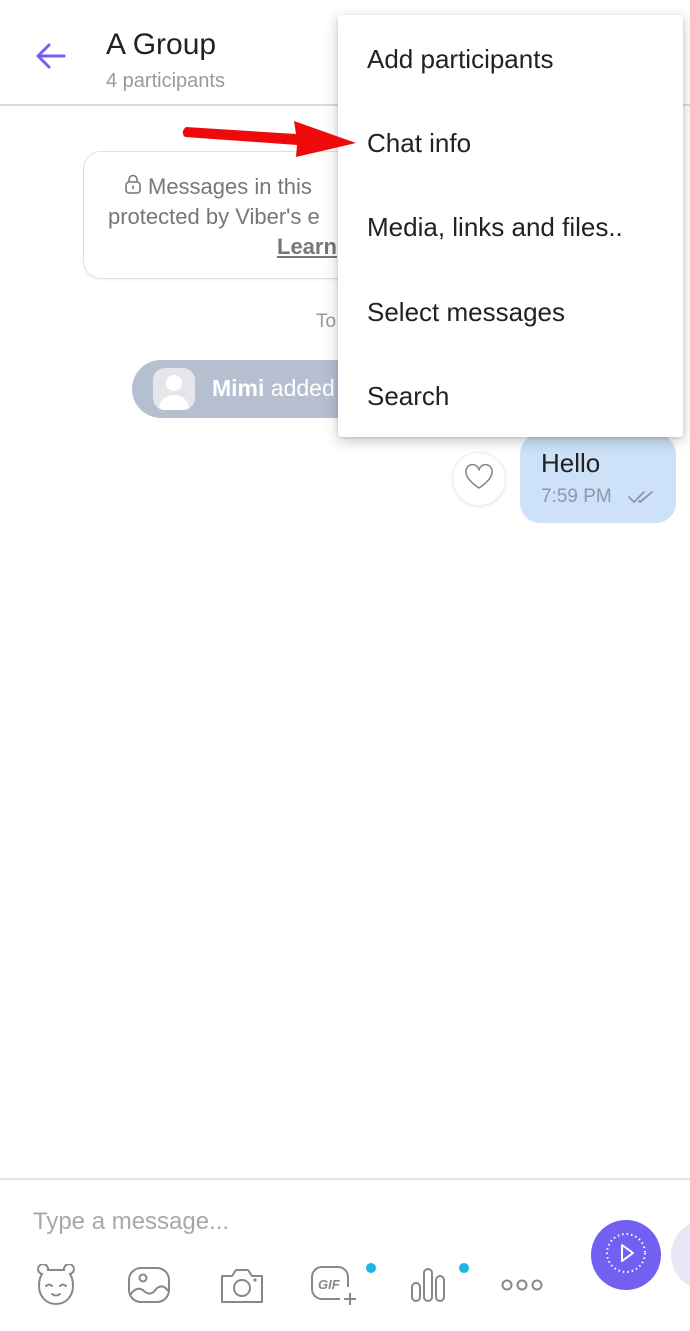 This screenshot has width=690, height=1331. I want to click on message-input, so click(283, 1222).